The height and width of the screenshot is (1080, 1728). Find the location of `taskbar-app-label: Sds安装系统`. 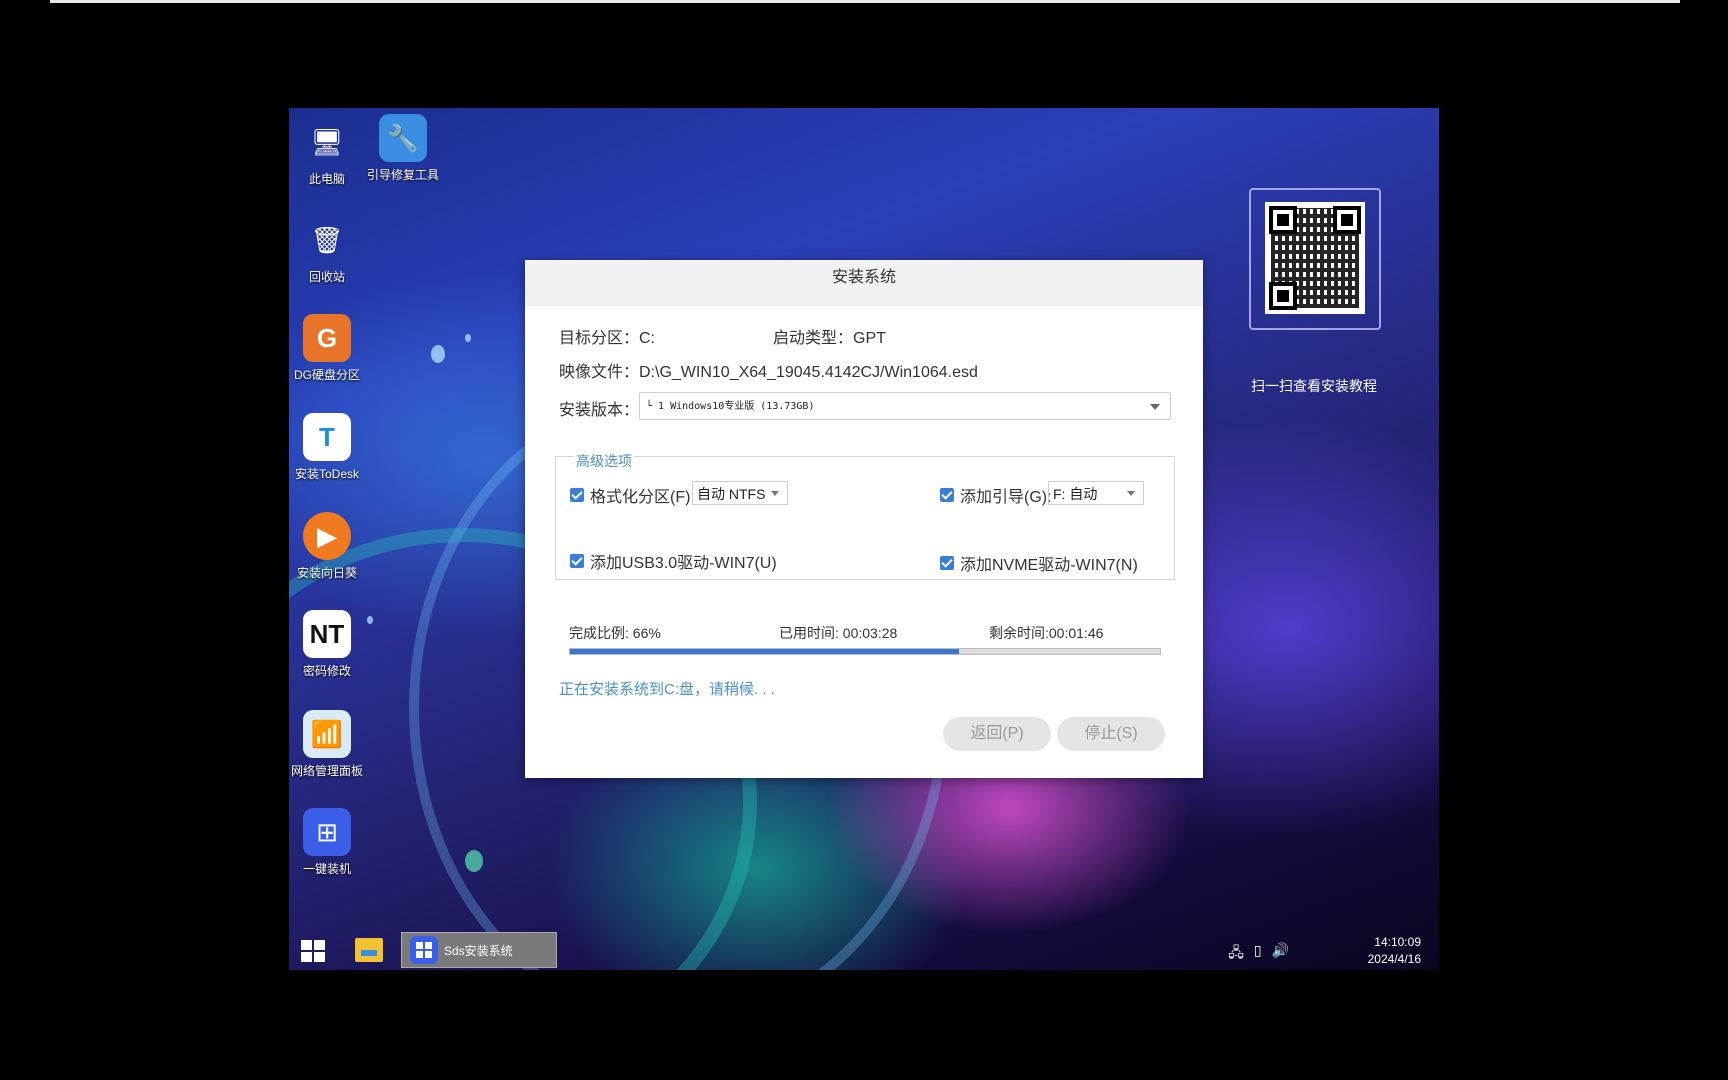

taskbar-app-label: Sds安装系统 is located at coordinates (478, 950).